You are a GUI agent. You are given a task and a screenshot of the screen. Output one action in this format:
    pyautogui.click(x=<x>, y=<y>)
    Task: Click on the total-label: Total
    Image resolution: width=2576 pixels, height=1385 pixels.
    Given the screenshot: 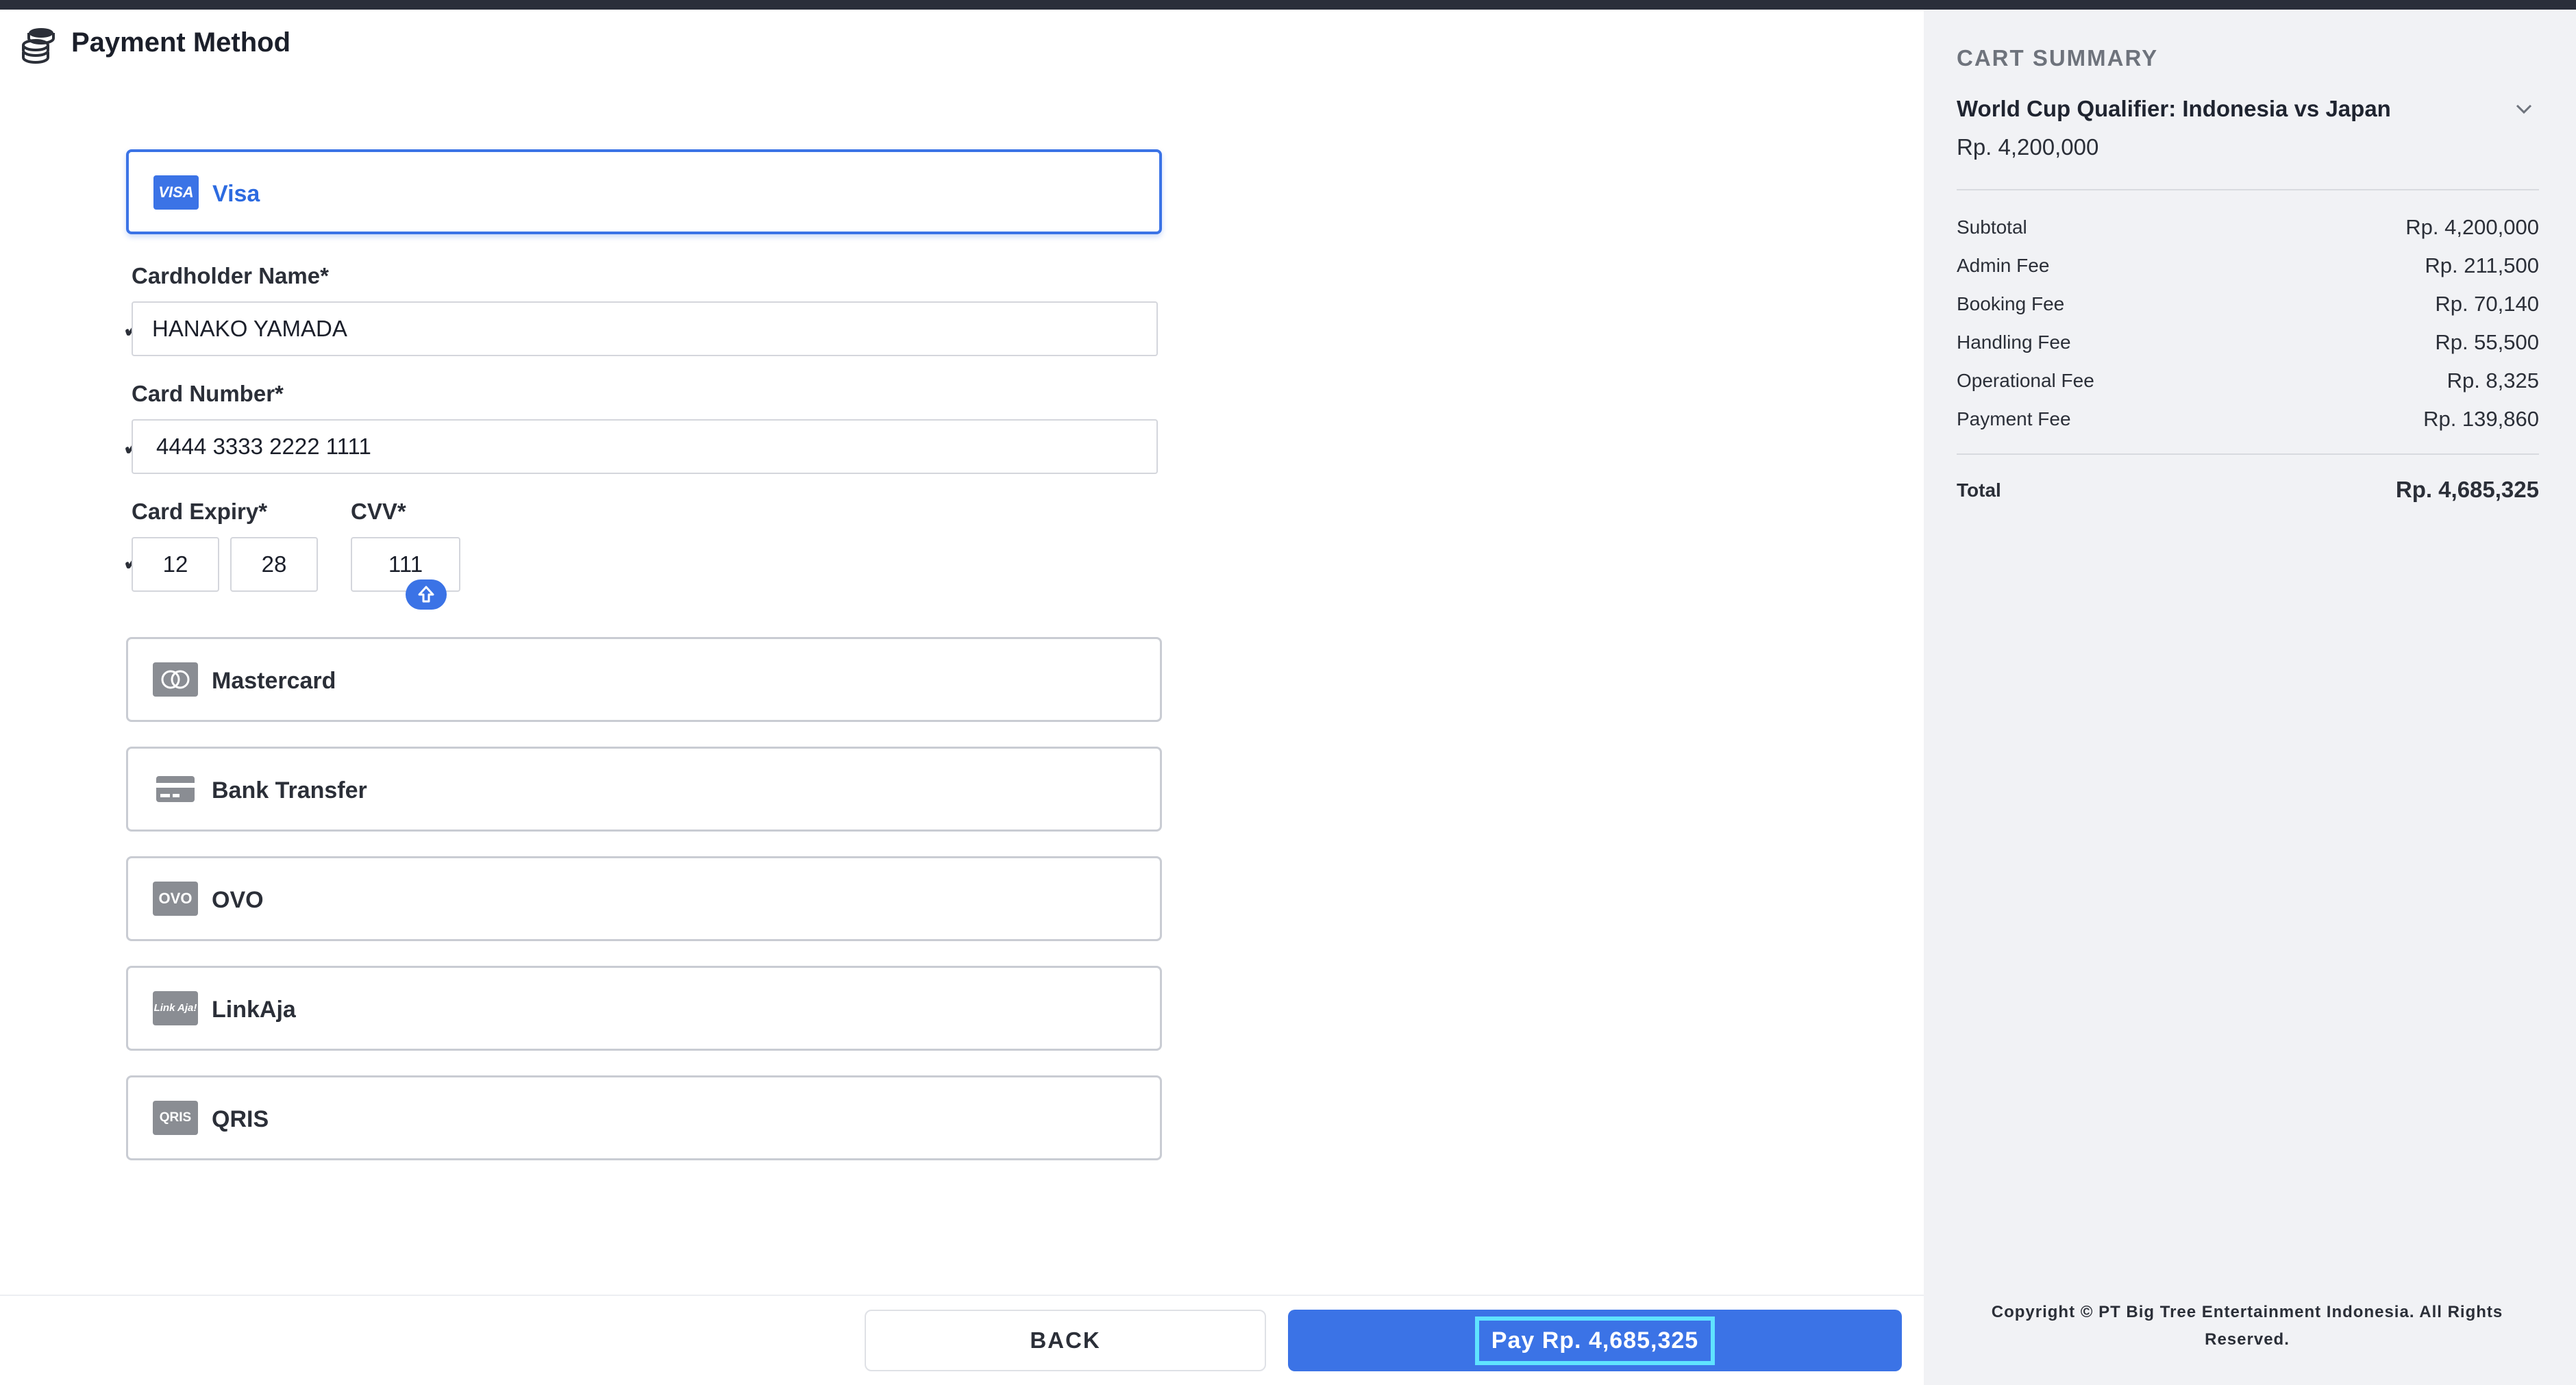 What is the action you would take?
    pyautogui.click(x=1979, y=490)
    